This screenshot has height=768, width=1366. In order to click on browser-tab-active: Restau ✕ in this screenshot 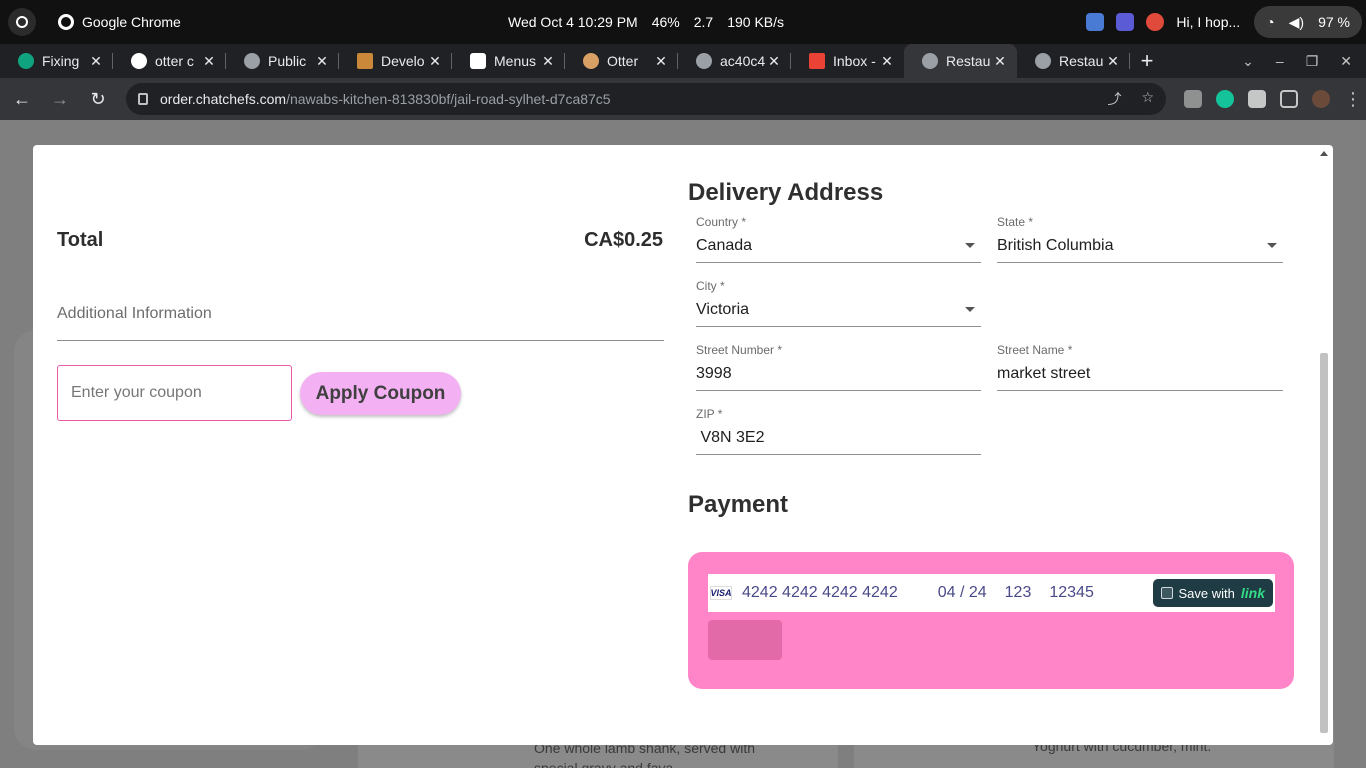, I will do `click(960, 61)`.